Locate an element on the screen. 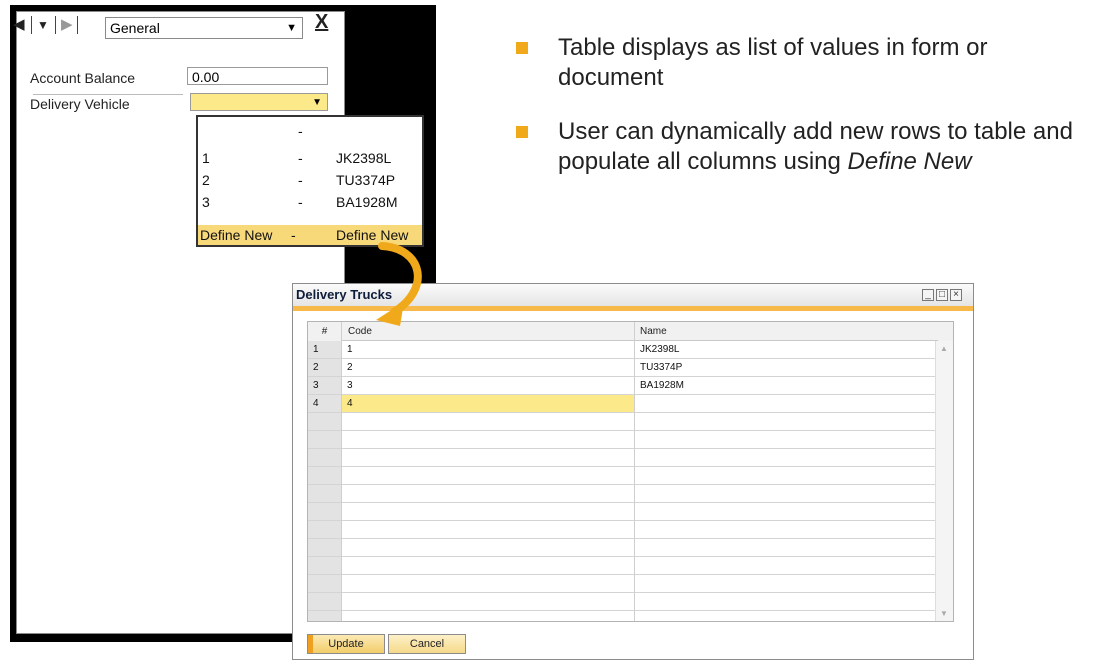 The width and height of the screenshot is (1098, 664). button-accent is located at coordinates (310, 644).